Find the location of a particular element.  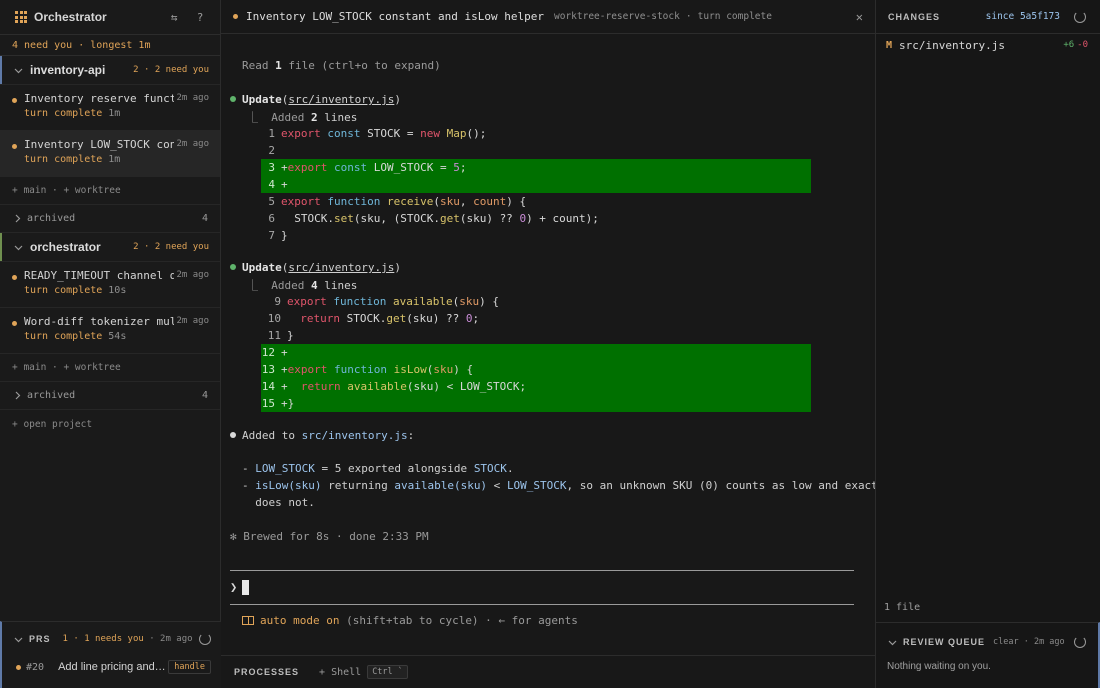

archived-label: archived is located at coordinates (51, 218).